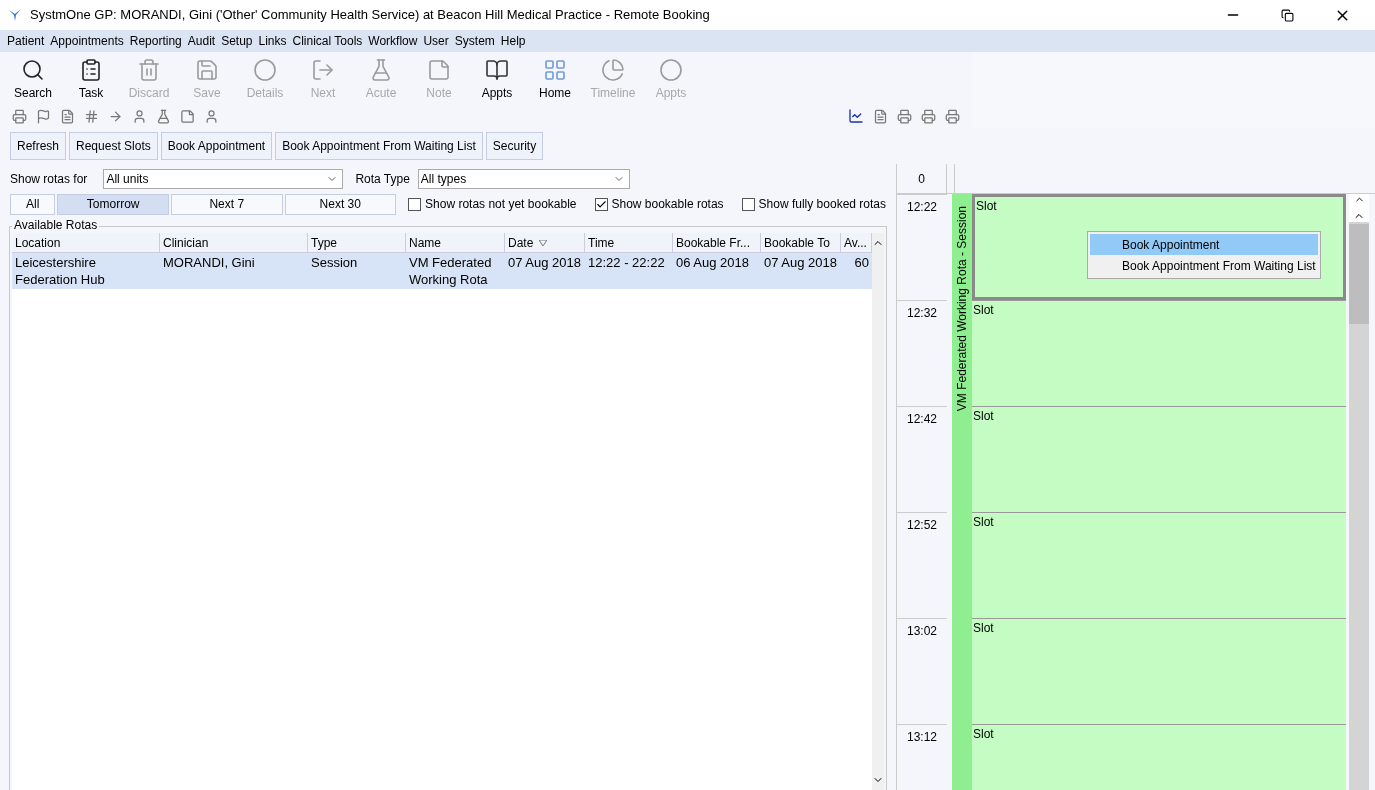 This screenshot has height=790, width=1375. What do you see at coordinates (91, 116) in the screenshot?
I see `numbers-icon` at bounding box center [91, 116].